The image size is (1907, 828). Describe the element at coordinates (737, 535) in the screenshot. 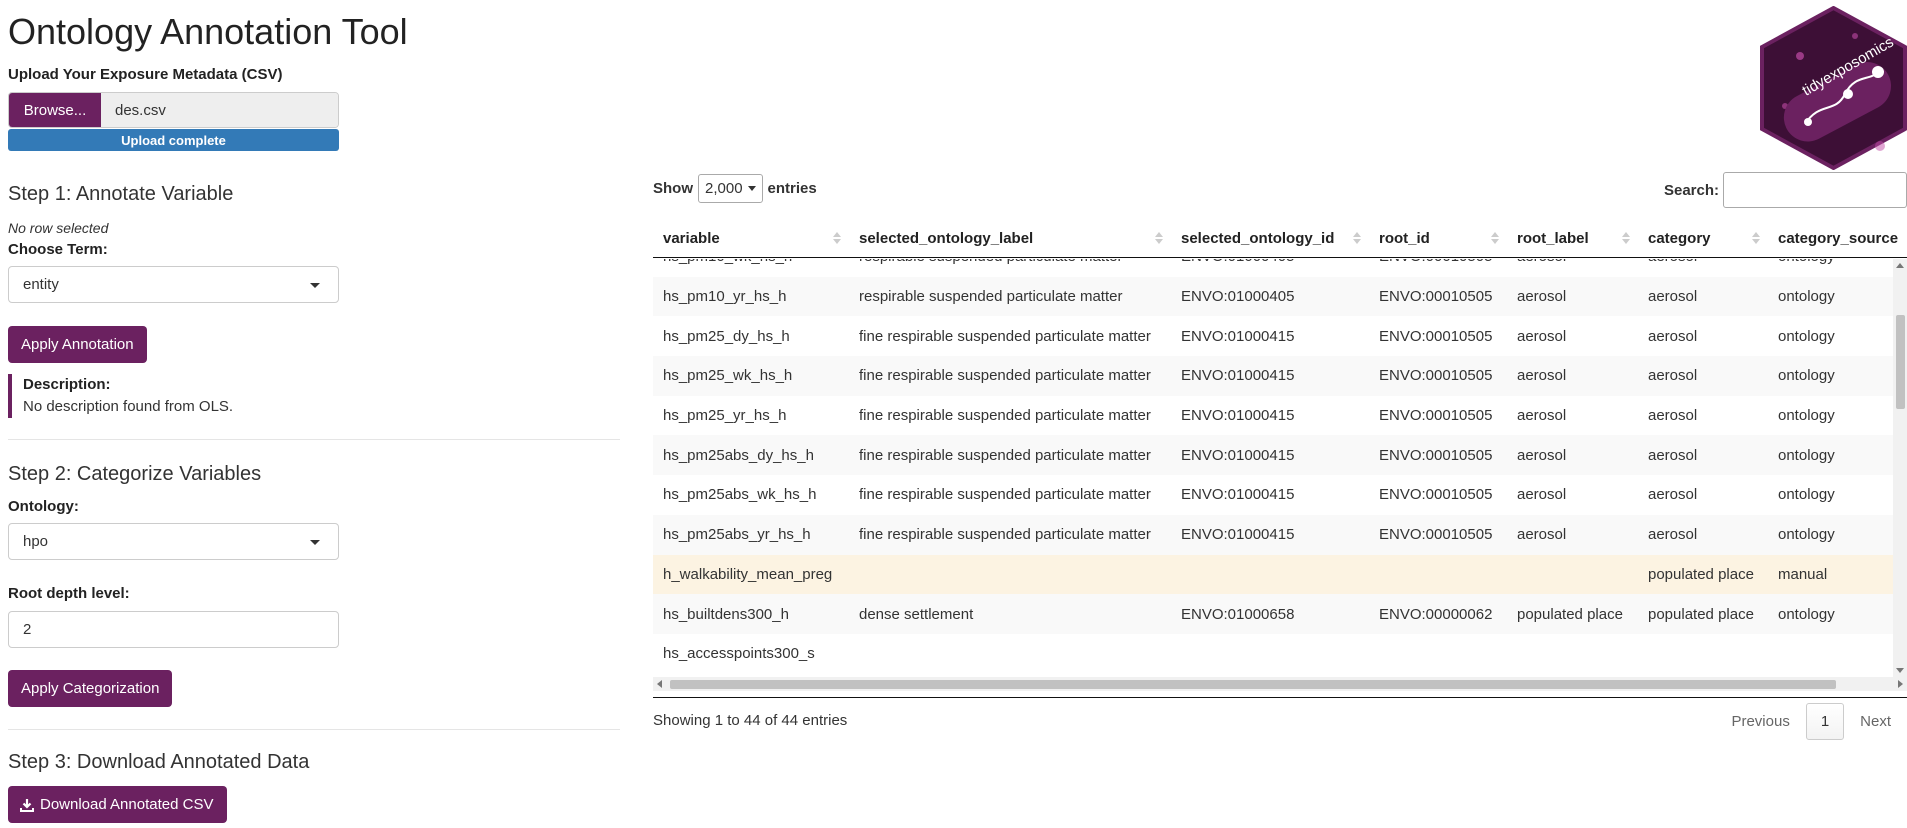

I see `table-cell-variable: hs_pm25abs_yr_hs_h` at that location.